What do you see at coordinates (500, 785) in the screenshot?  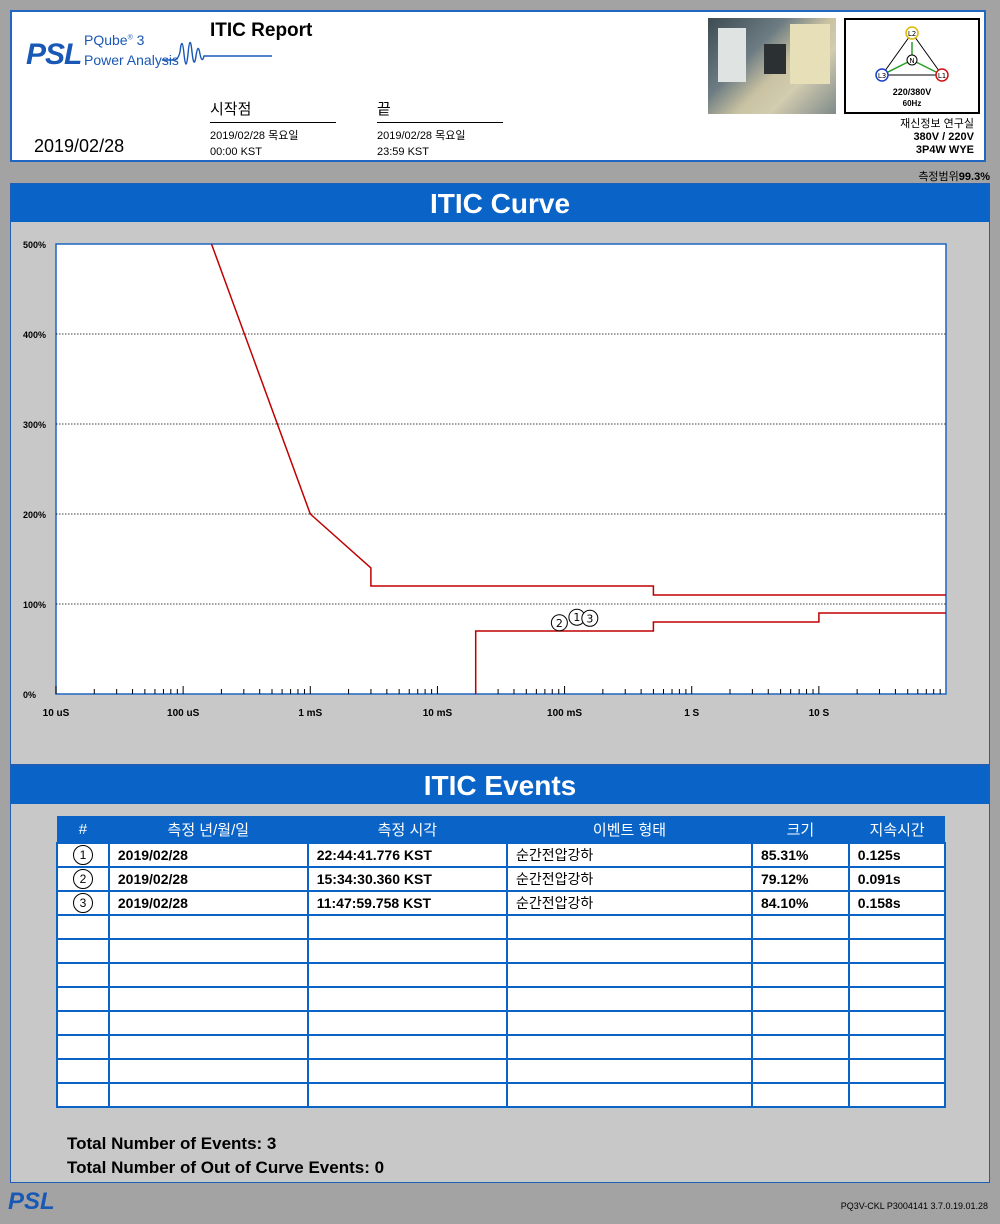 I see `itic-events-title: ITIC Events` at bounding box center [500, 785].